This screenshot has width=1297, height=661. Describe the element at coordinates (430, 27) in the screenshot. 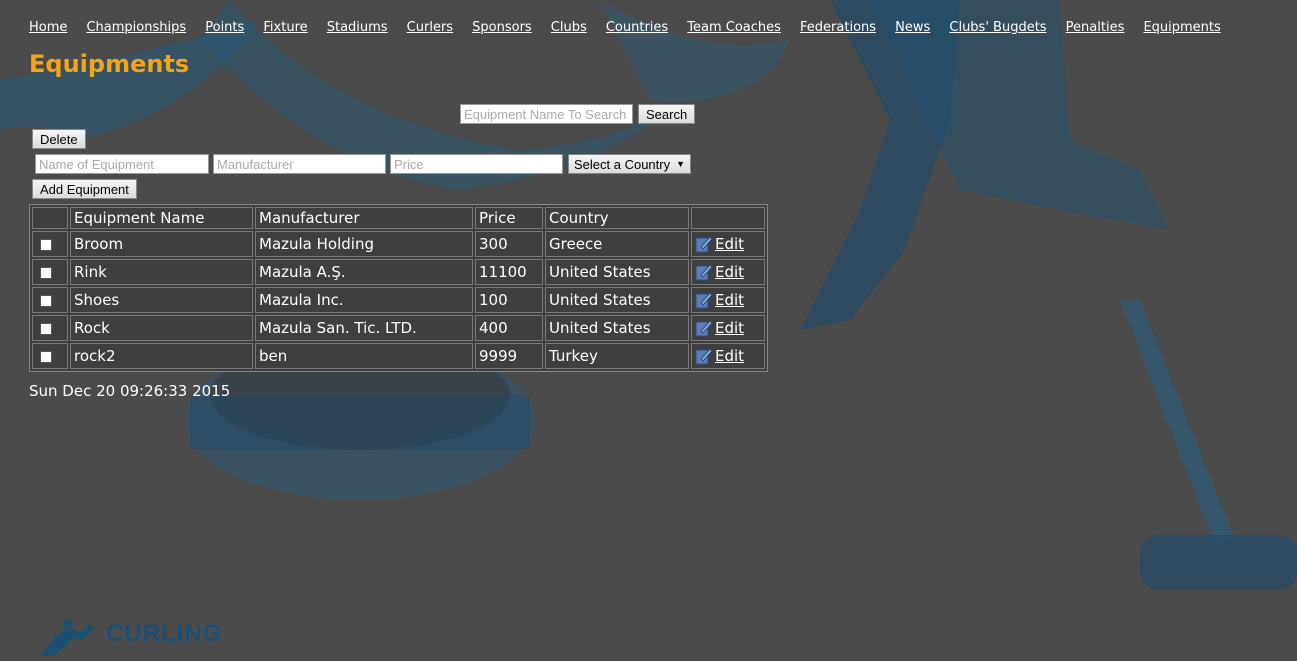

I see `nav-curlers: Curlers` at that location.